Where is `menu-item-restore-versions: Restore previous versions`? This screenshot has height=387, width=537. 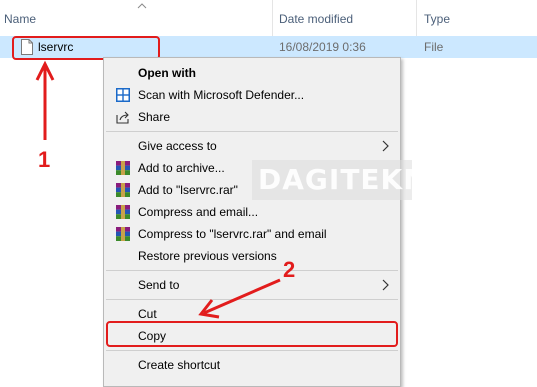 menu-item-restore-versions: Restore previous versions is located at coordinates (252, 256).